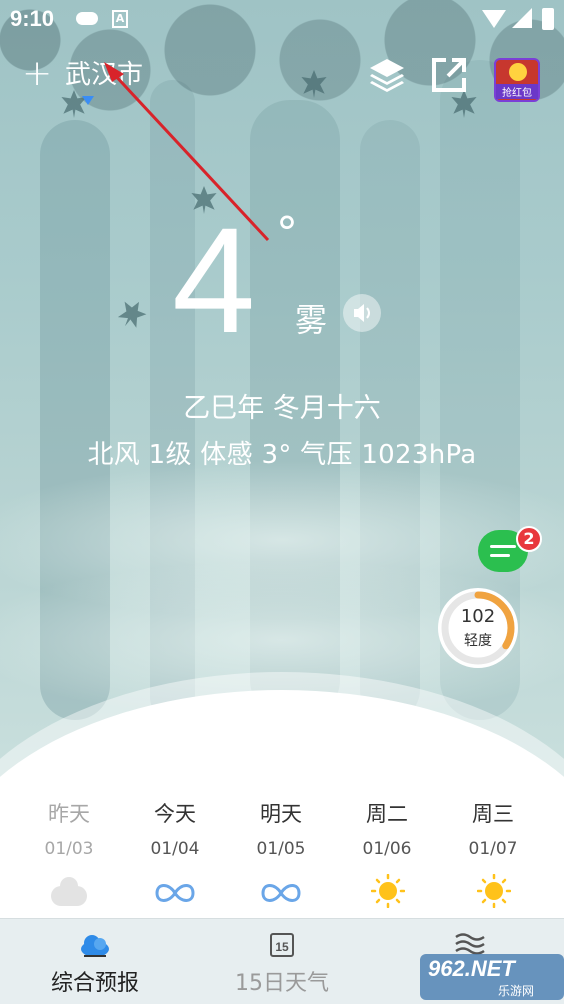 The image size is (564, 1004). I want to click on tab-15-day-label: 15日天气, so click(282, 983).